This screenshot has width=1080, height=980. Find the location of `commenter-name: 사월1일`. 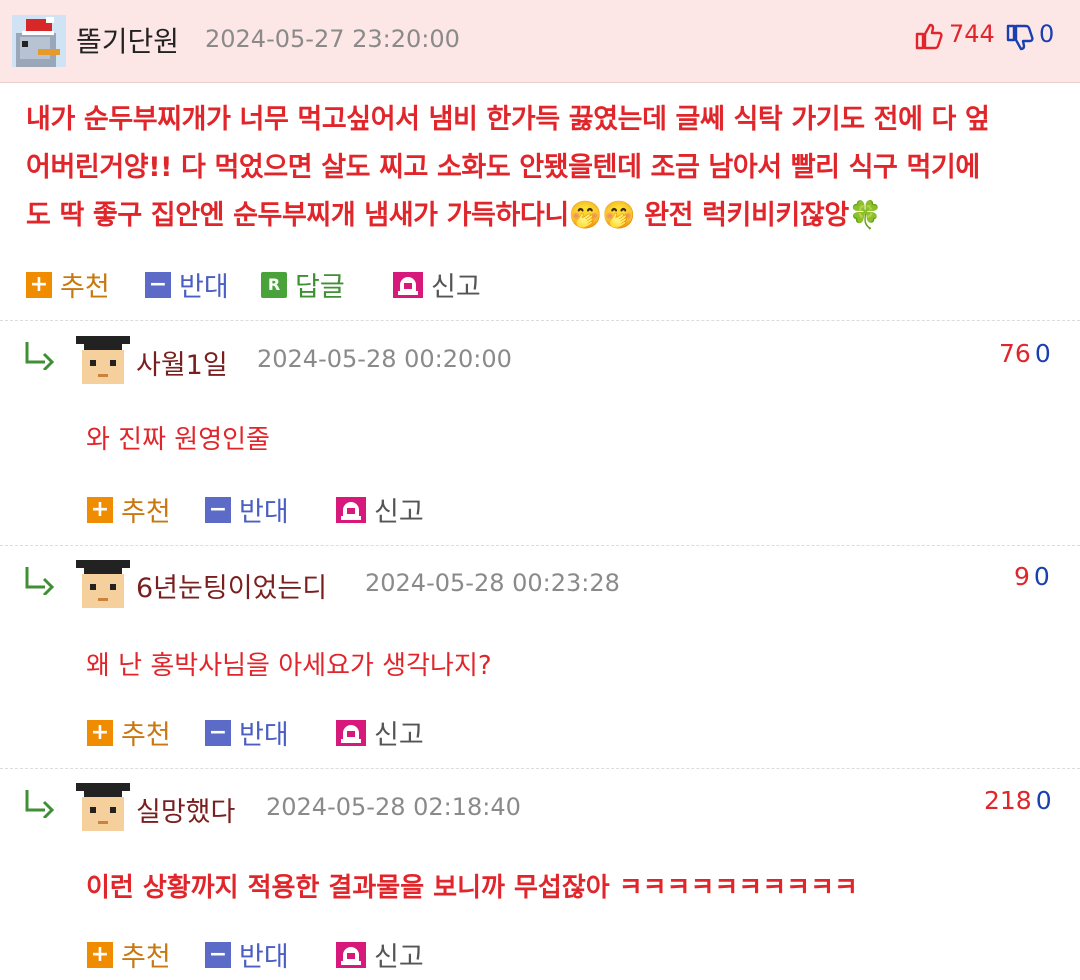

commenter-name: 사월1일 is located at coordinates (182, 362).